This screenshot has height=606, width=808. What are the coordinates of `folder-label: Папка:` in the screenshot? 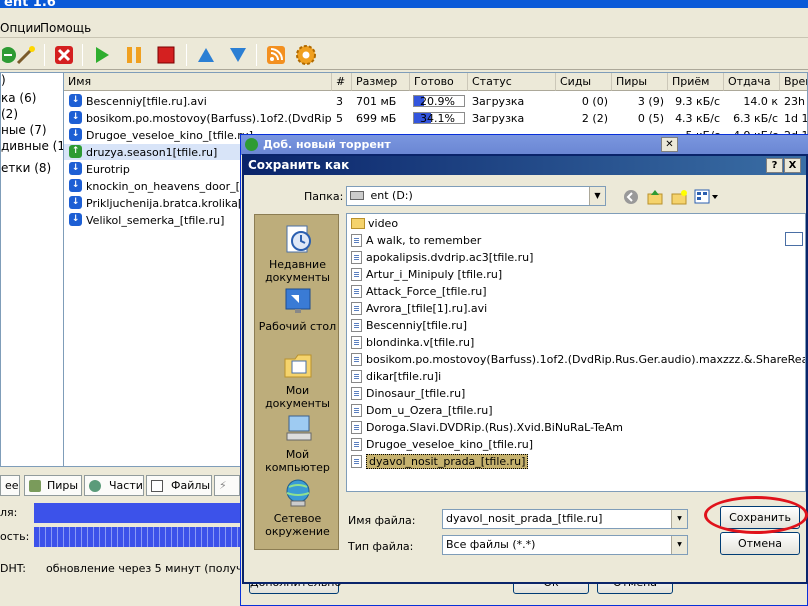 It's located at (324, 196).